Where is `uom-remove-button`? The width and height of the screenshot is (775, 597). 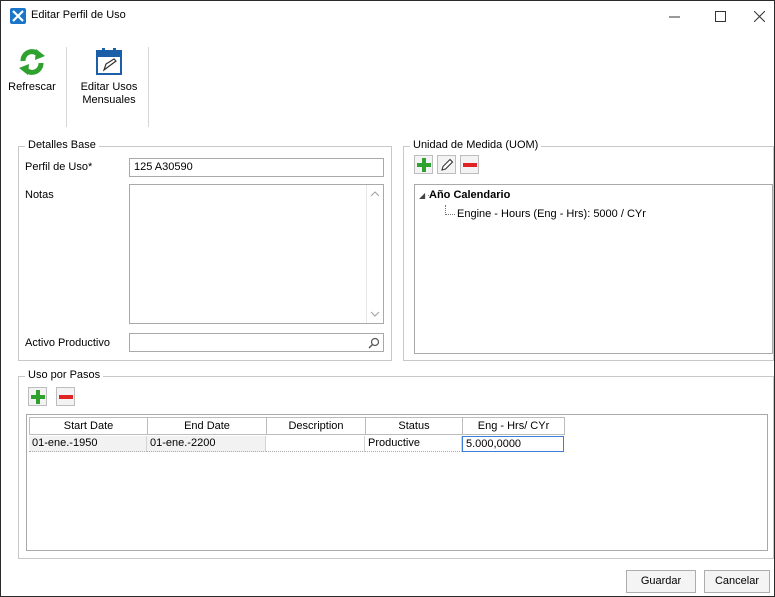
uom-remove-button is located at coordinates (469, 164).